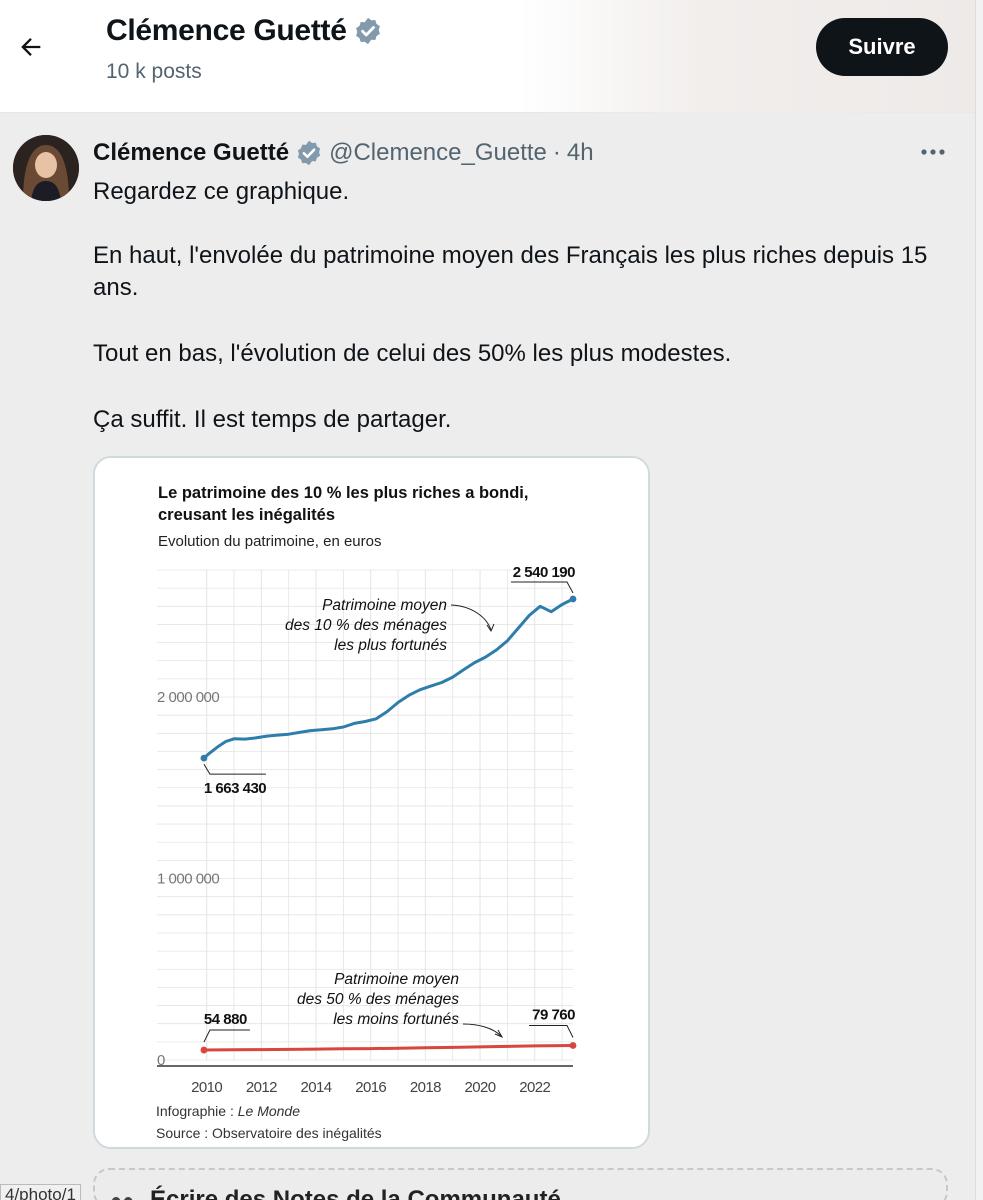  I want to click on series-name-label-top: les plus fortunés, so click(390, 645).